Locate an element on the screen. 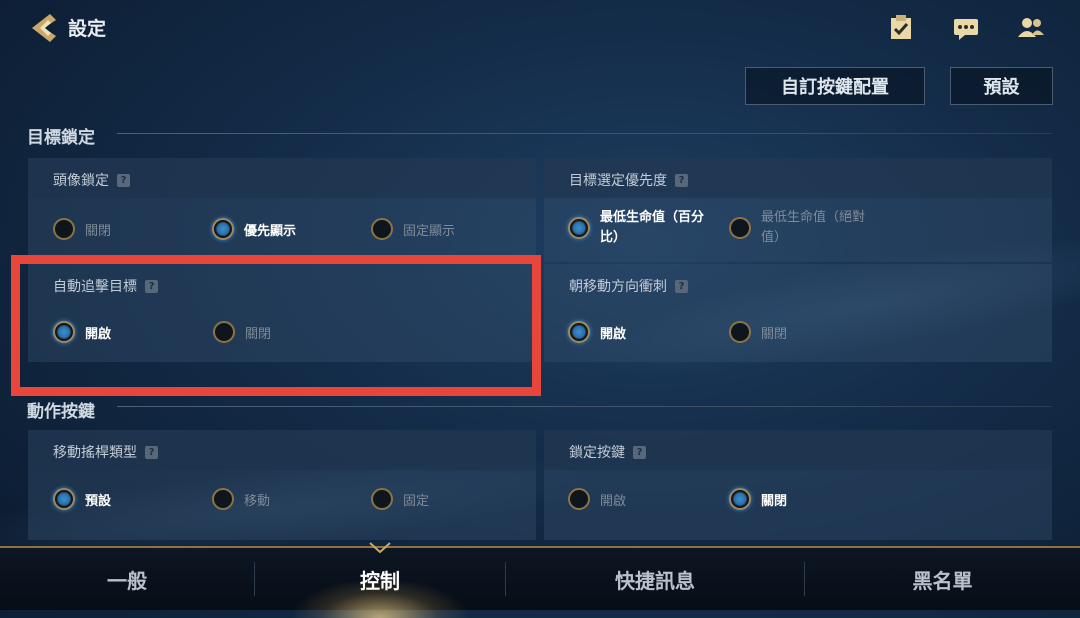 This screenshot has width=1080, height=618. dash-direction-card: 朝移動方向衝刺 ? 開啟 關閉 is located at coordinates (798, 313).